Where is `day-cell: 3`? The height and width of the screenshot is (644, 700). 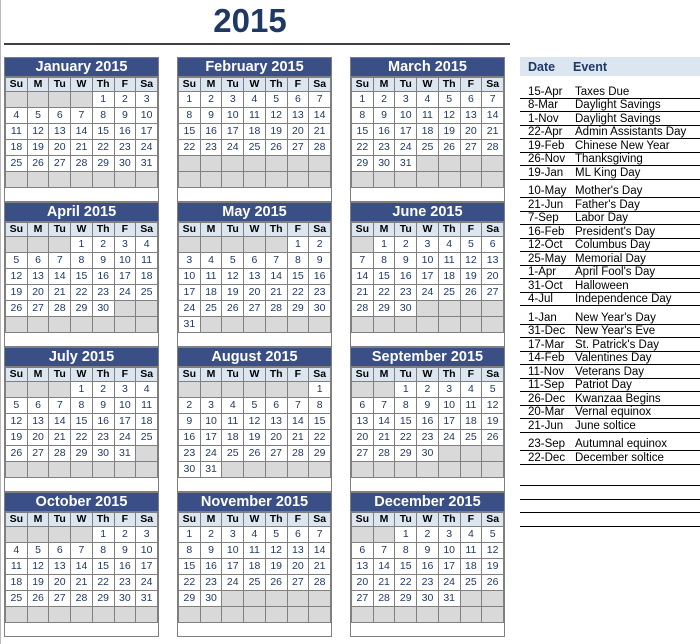 day-cell: 3 is located at coordinates (125, 389).